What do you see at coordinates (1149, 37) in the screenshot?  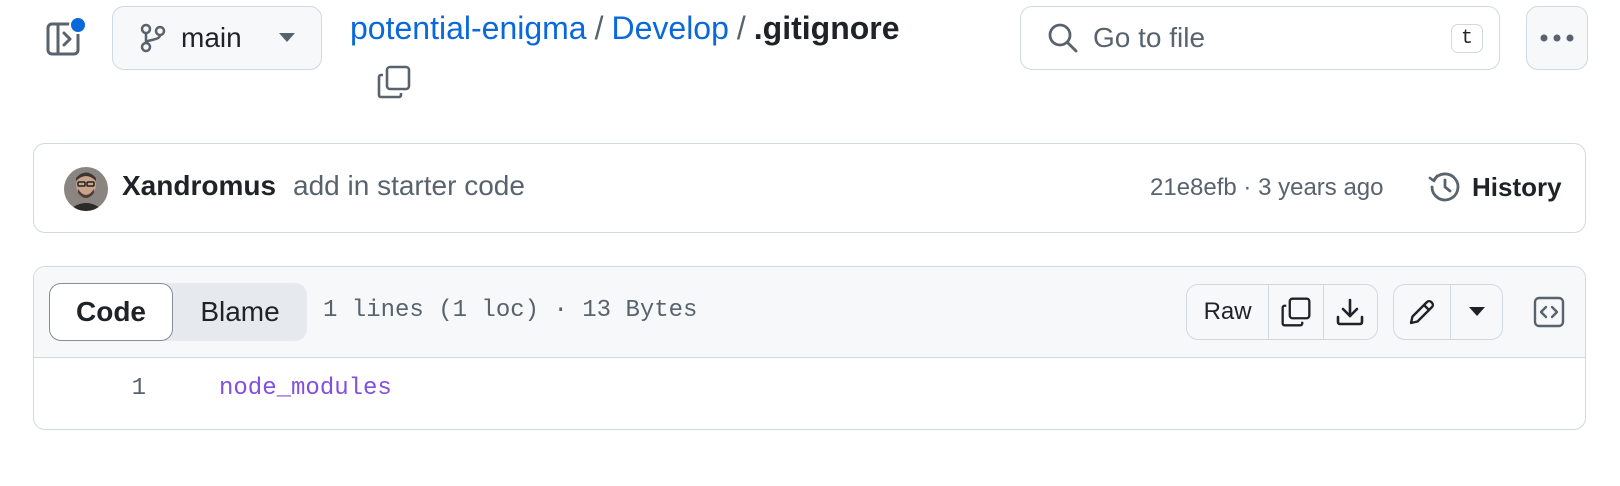 I see `search-placeholder: Go to file` at bounding box center [1149, 37].